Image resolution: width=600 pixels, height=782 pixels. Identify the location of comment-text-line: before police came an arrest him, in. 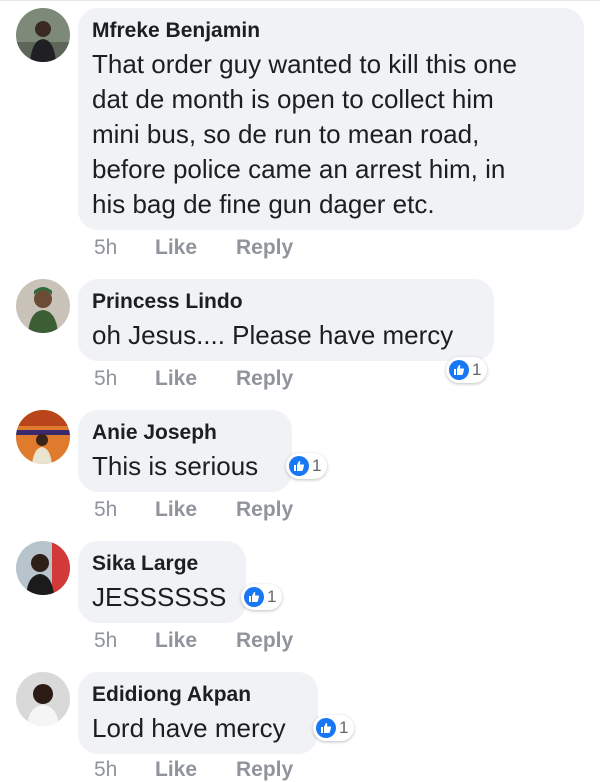
(299, 169).